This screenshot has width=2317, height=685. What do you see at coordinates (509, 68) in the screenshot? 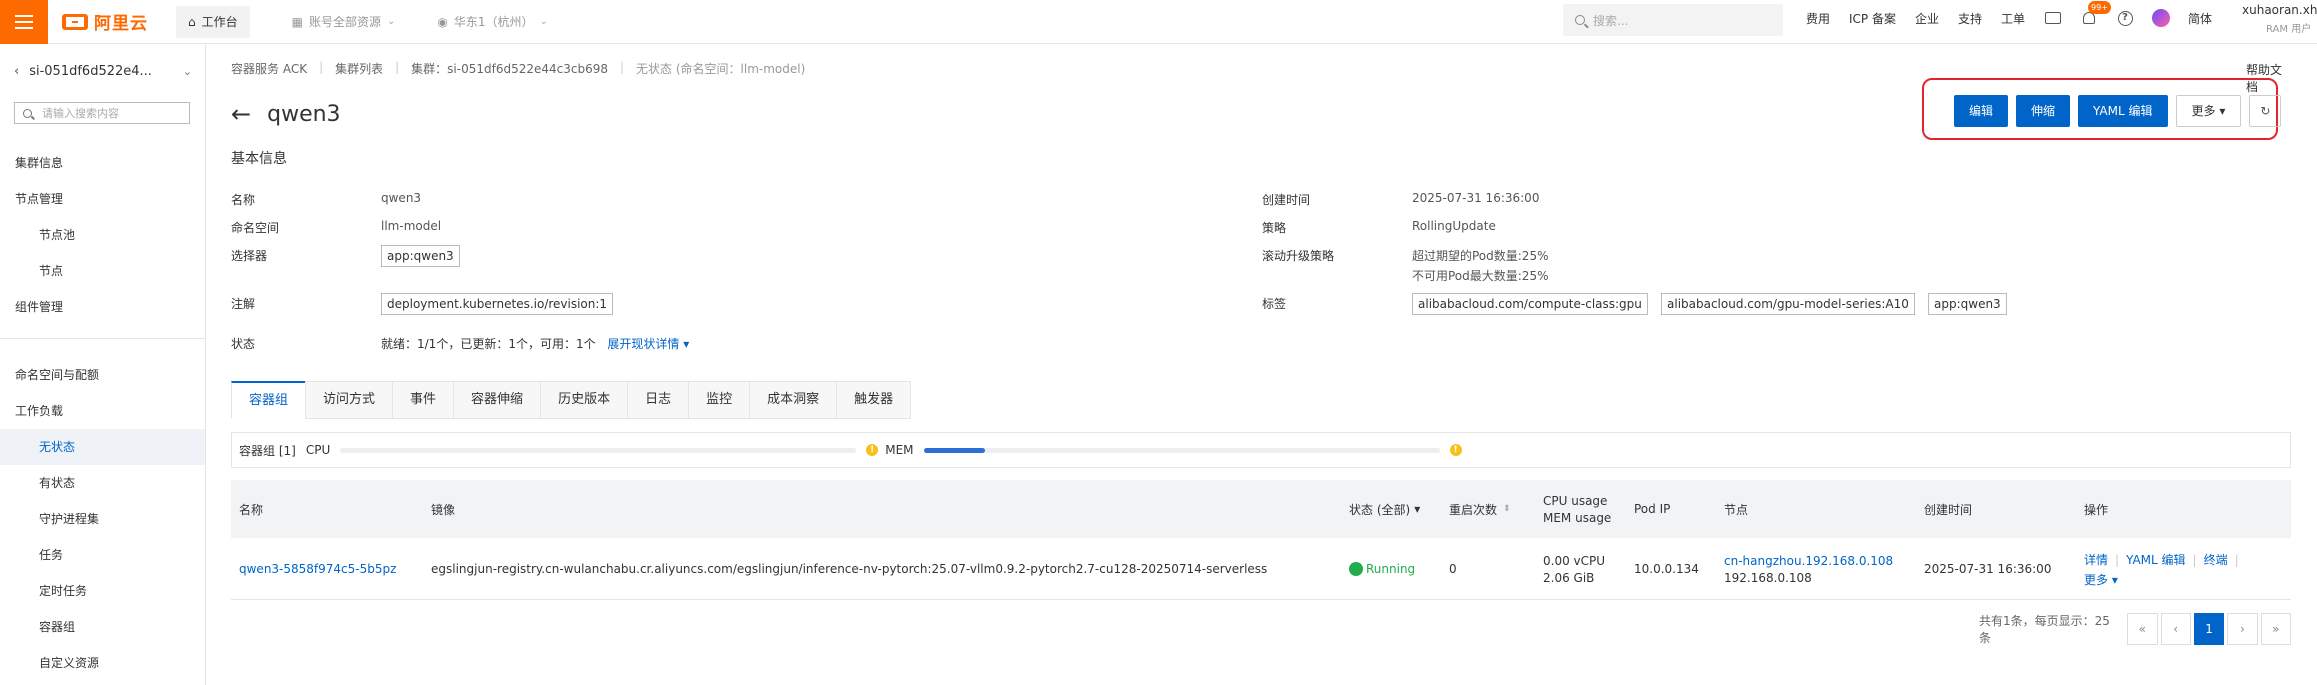
I see `breadcrumb-cluster: 集群：si-051df6d522e44c3cb698` at bounding box center [509, 68].